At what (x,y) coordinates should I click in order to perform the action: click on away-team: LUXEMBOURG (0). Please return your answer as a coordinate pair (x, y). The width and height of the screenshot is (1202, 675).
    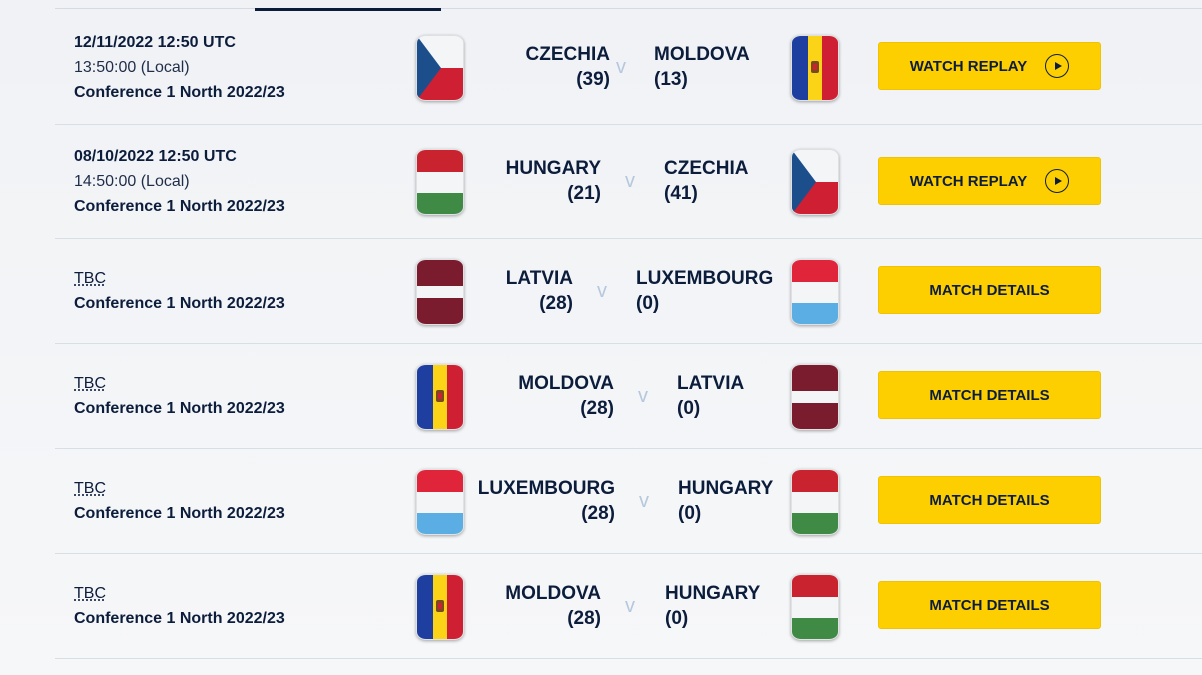
    Looking at the image, I should click on (704, 291).